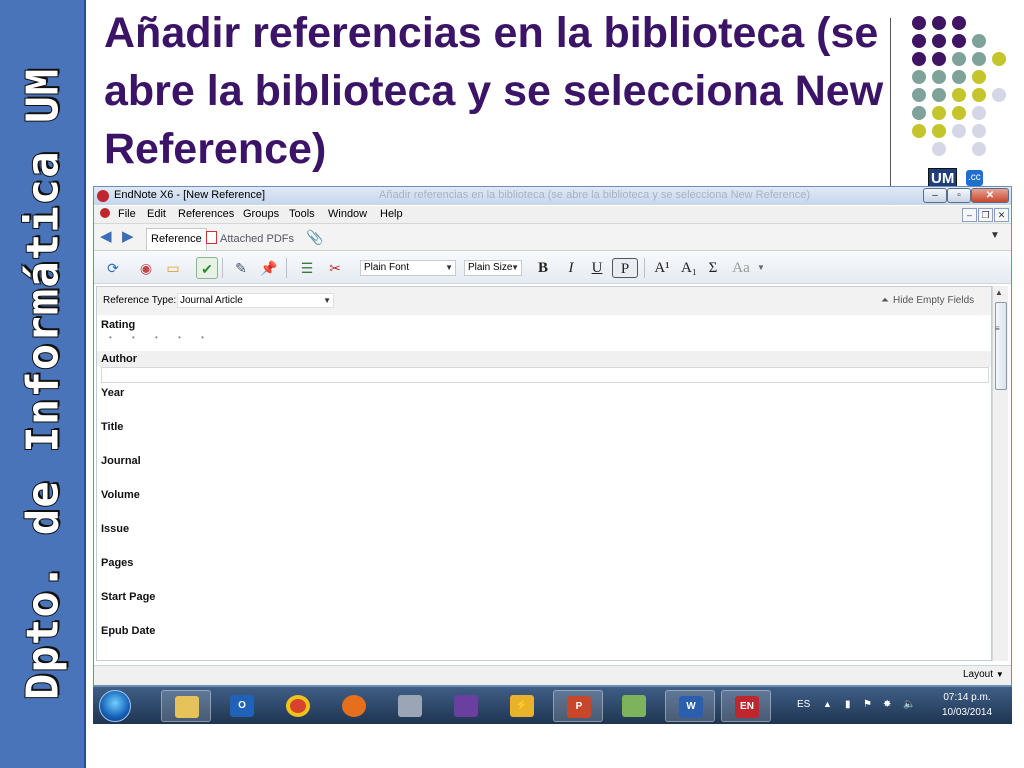 This screenshot has height=768, width=1024. I want to click on winamp-icon: ⚡, so click(522, 706).